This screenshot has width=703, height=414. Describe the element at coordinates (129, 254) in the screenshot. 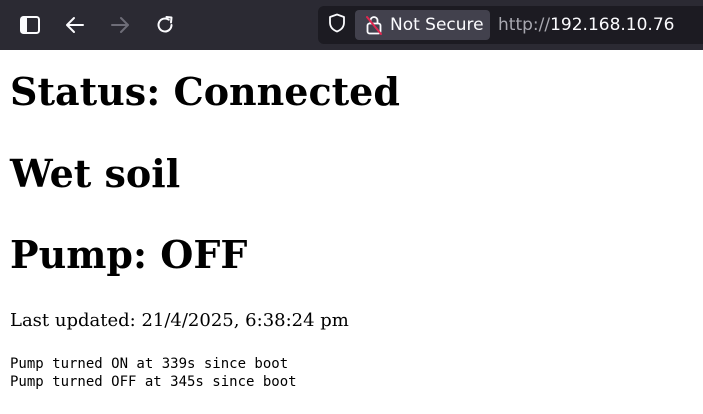

I see `pump-status-heading: Pump: OFF` at that location.